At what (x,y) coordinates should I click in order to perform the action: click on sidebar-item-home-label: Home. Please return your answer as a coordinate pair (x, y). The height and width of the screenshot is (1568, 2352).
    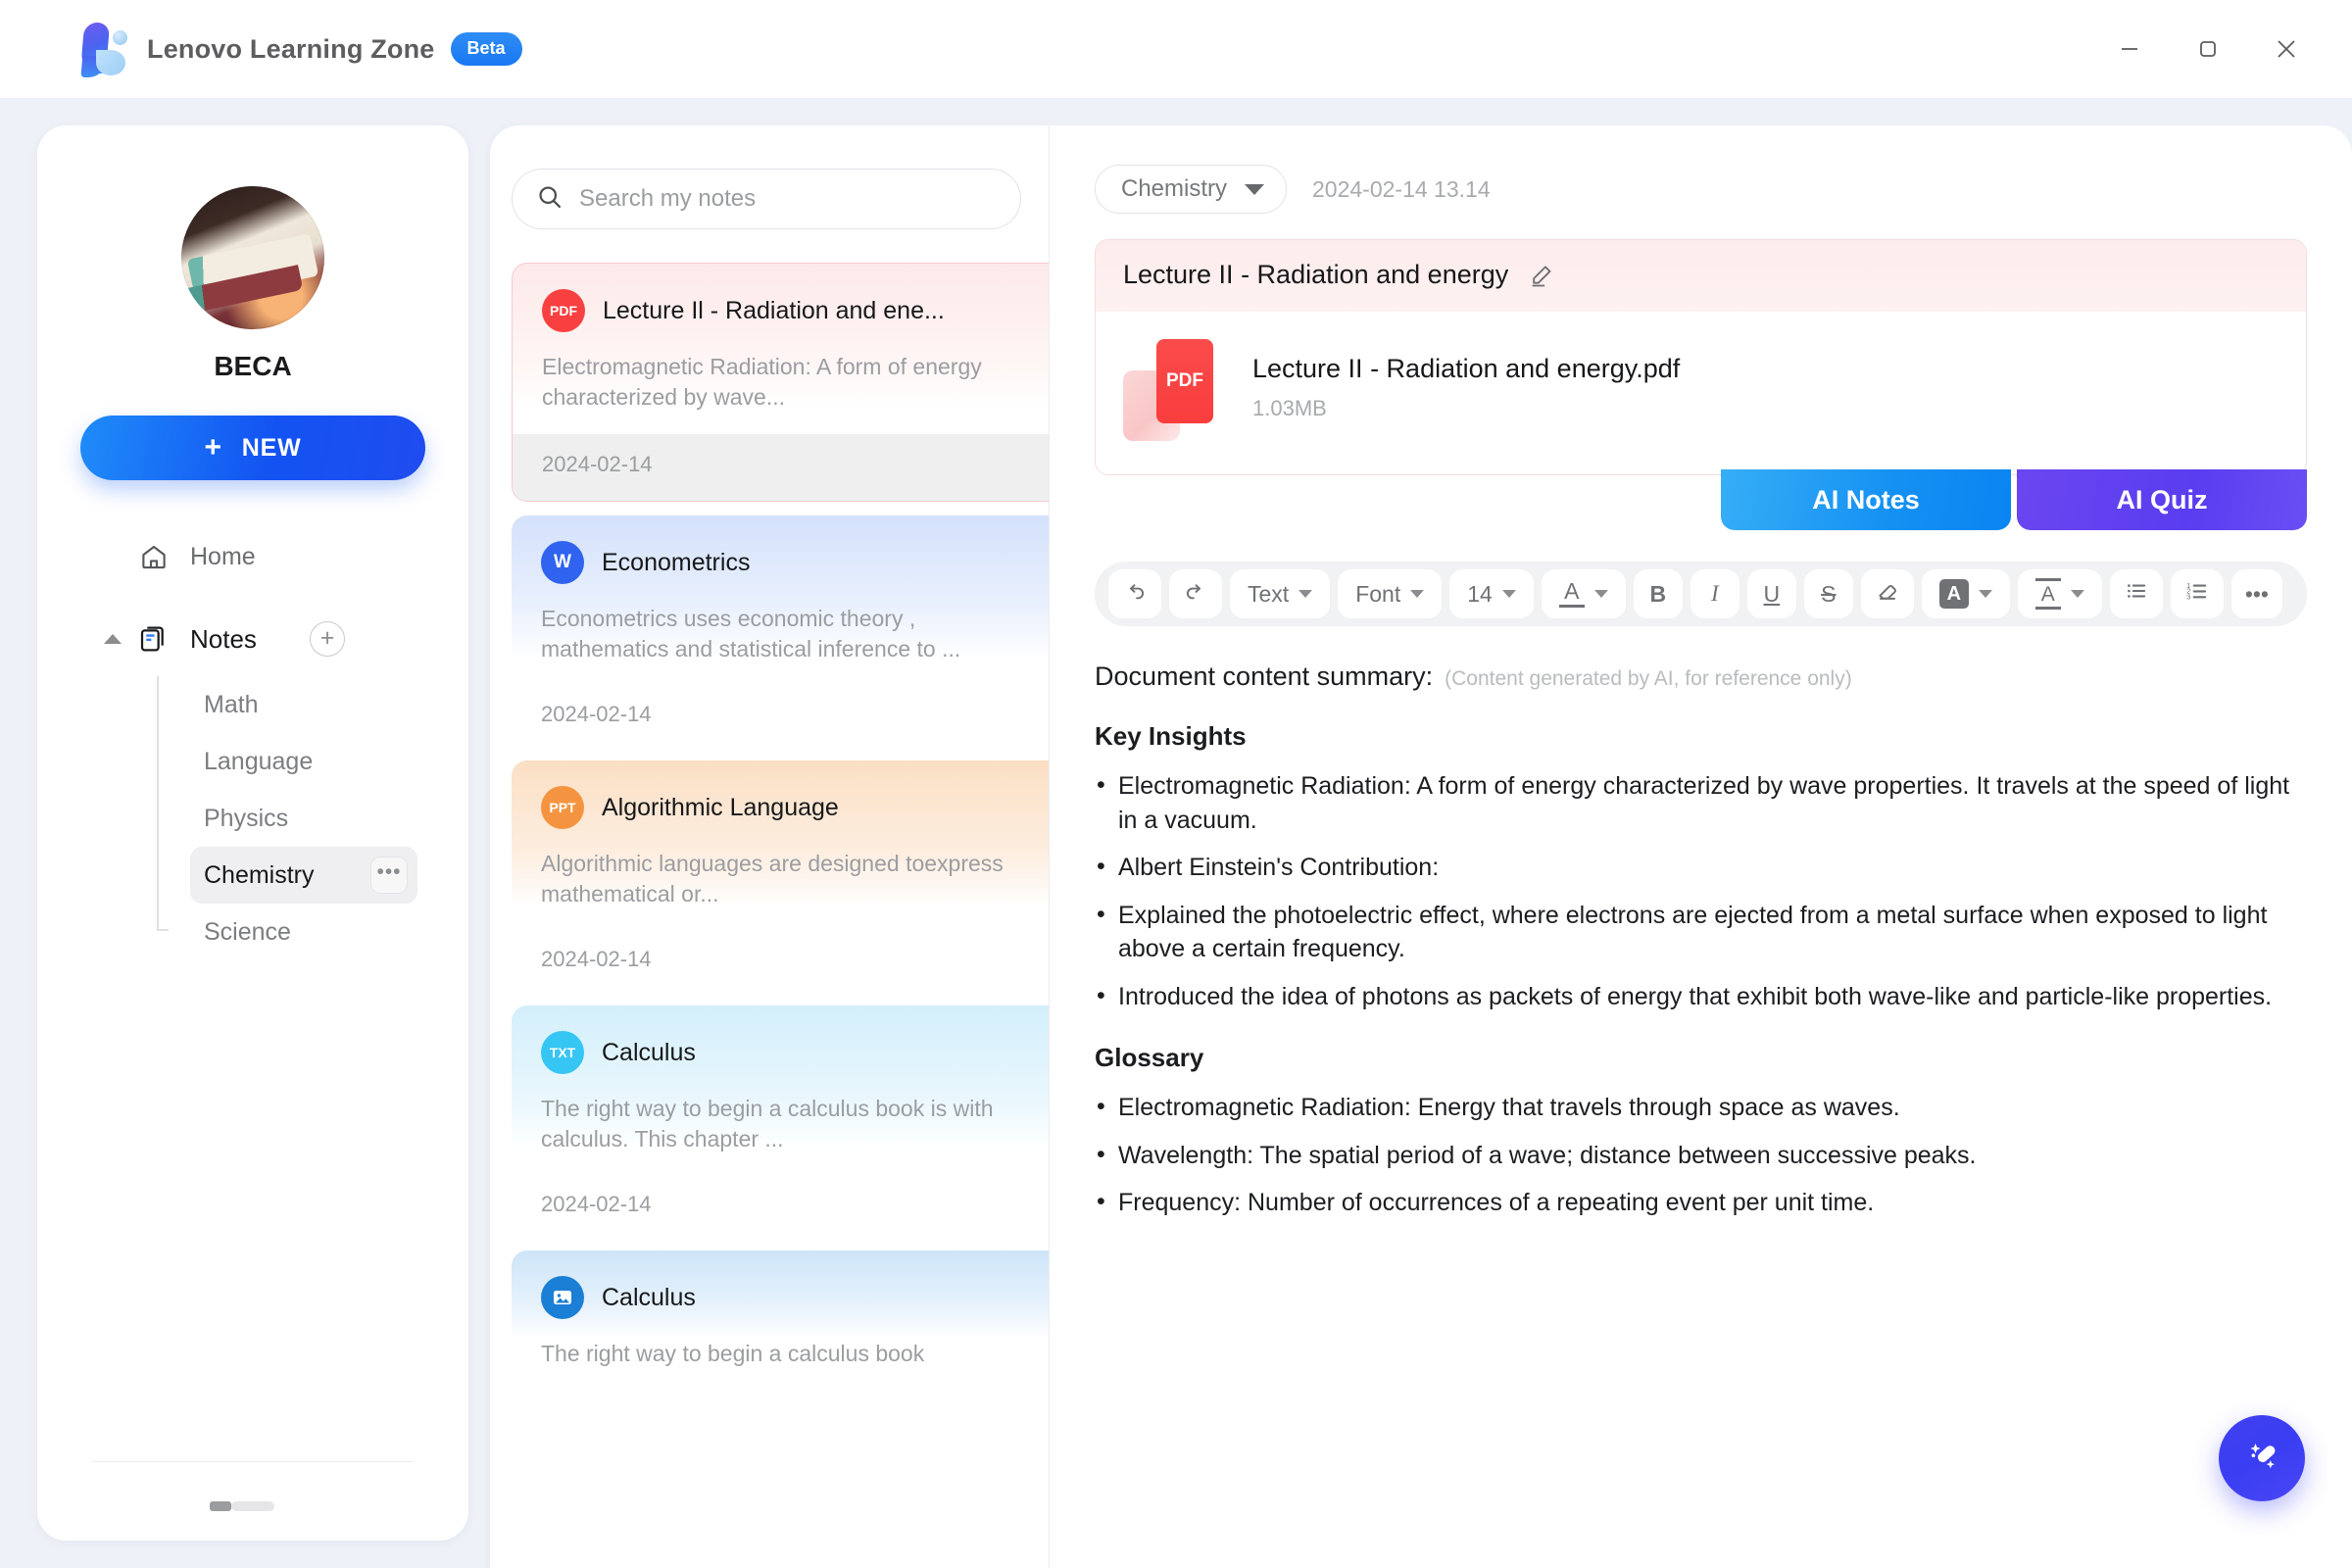
    Looking at the image, I should click on (223, 556).